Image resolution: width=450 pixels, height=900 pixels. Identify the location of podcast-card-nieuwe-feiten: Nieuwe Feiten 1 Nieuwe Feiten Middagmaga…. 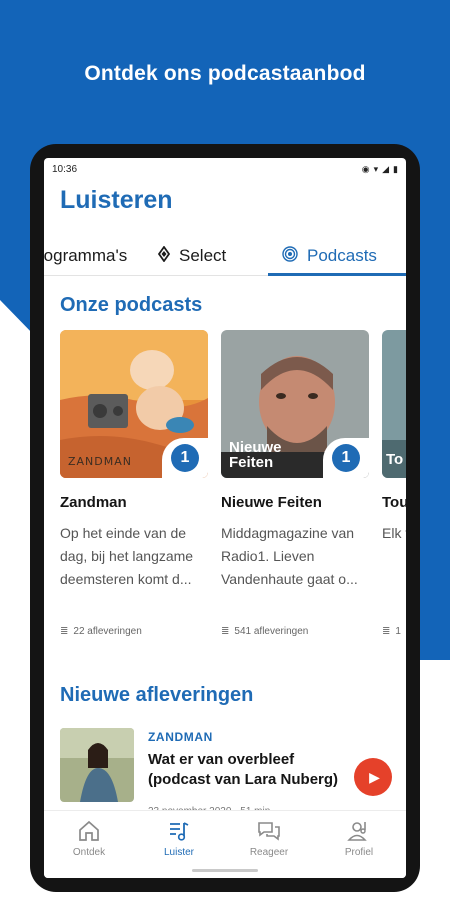
(295, 488).